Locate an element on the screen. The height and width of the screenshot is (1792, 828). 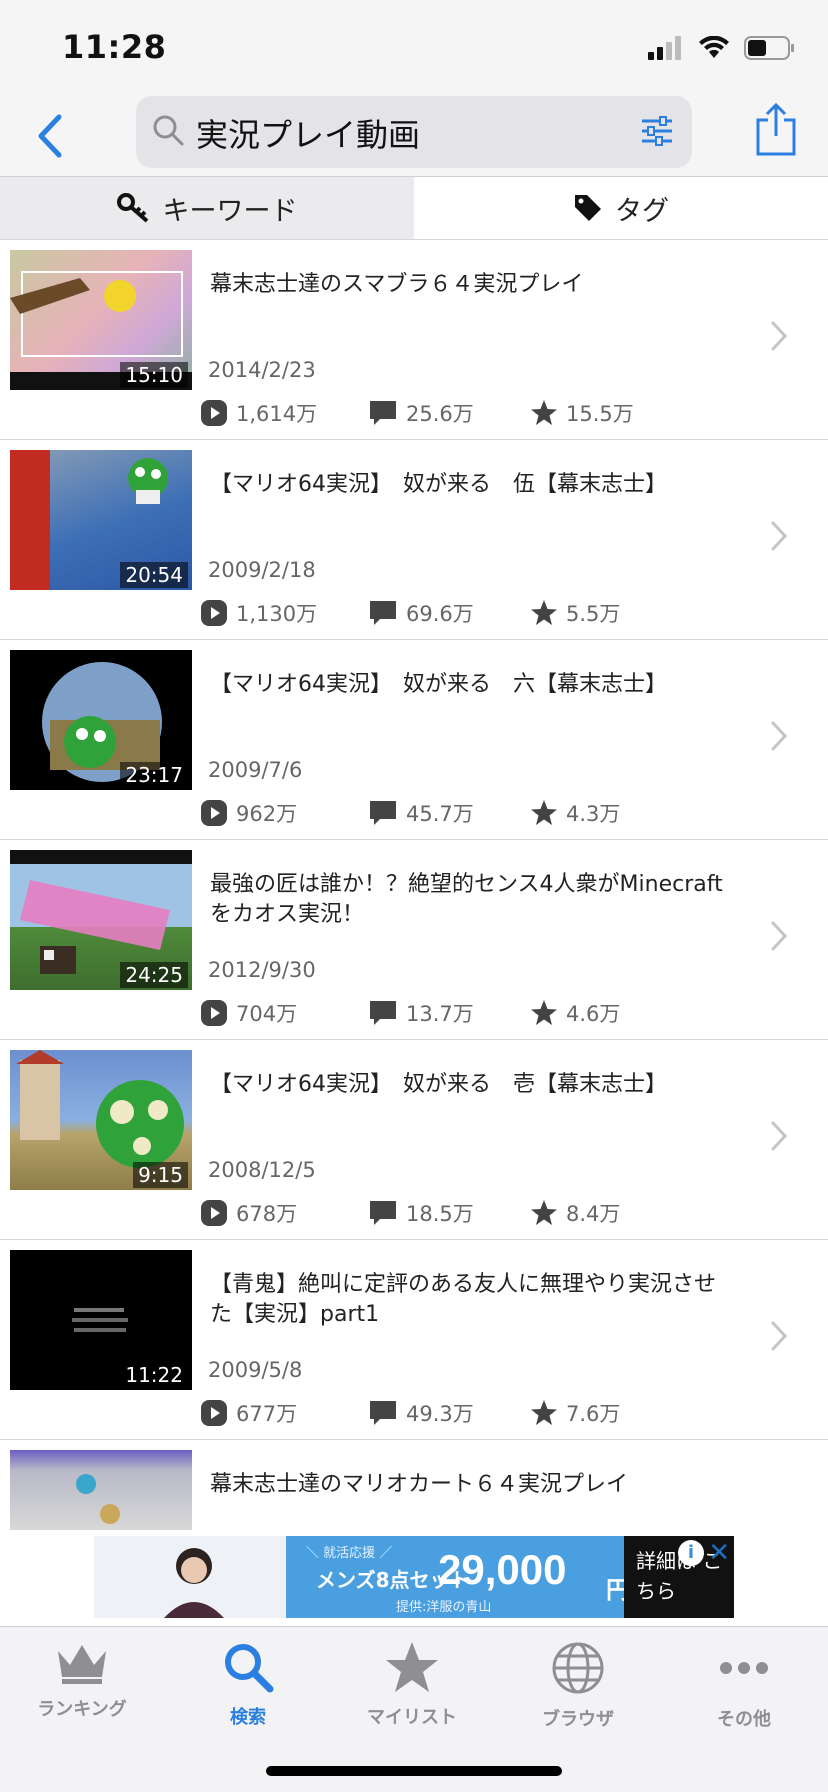
crown-icon is located at coordinates (82, 1664).